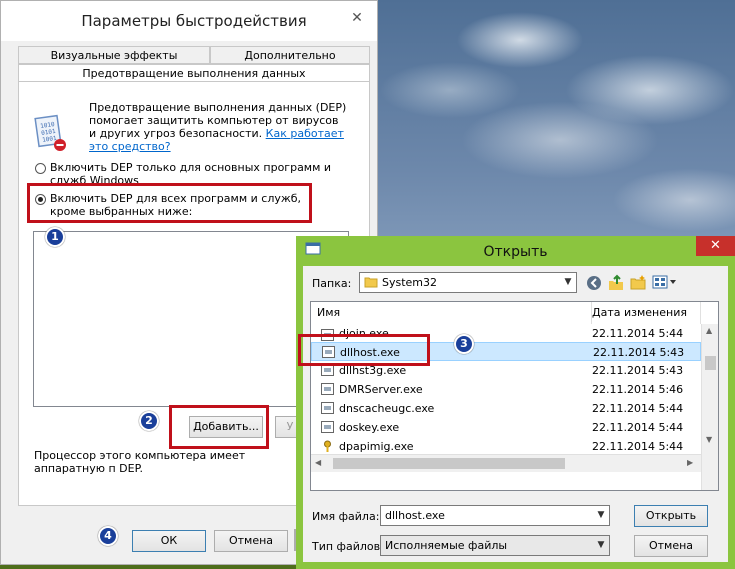 The width and height of the screenshot is (735, 569). What do you see at coordinates (506, 389) in the screenshot?
I see `file-row: DMRServer.exe 22.11.2014 5:46` at bounding box center [506, 389].